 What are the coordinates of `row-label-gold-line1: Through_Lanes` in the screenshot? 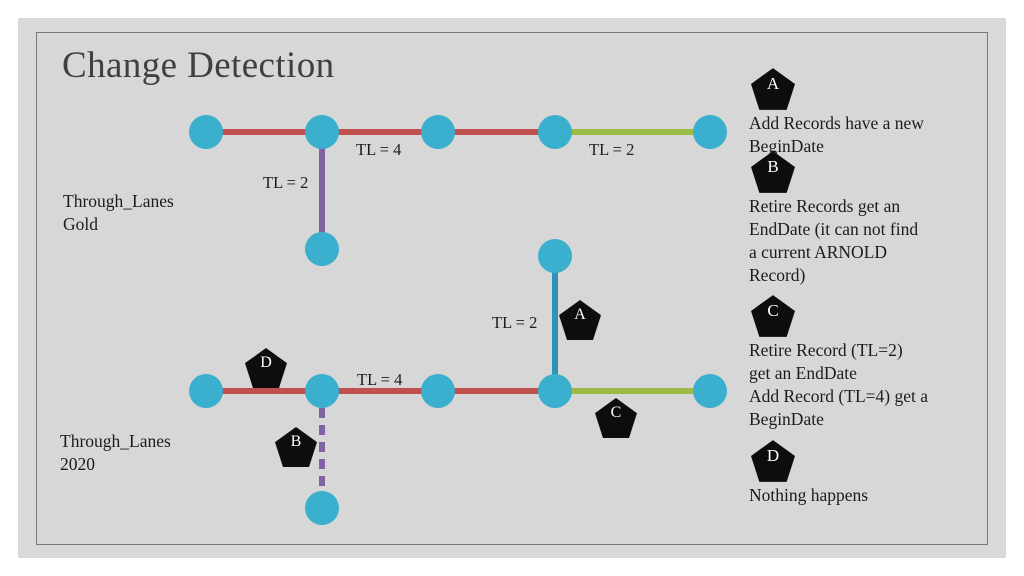 It's located at (118, 201).